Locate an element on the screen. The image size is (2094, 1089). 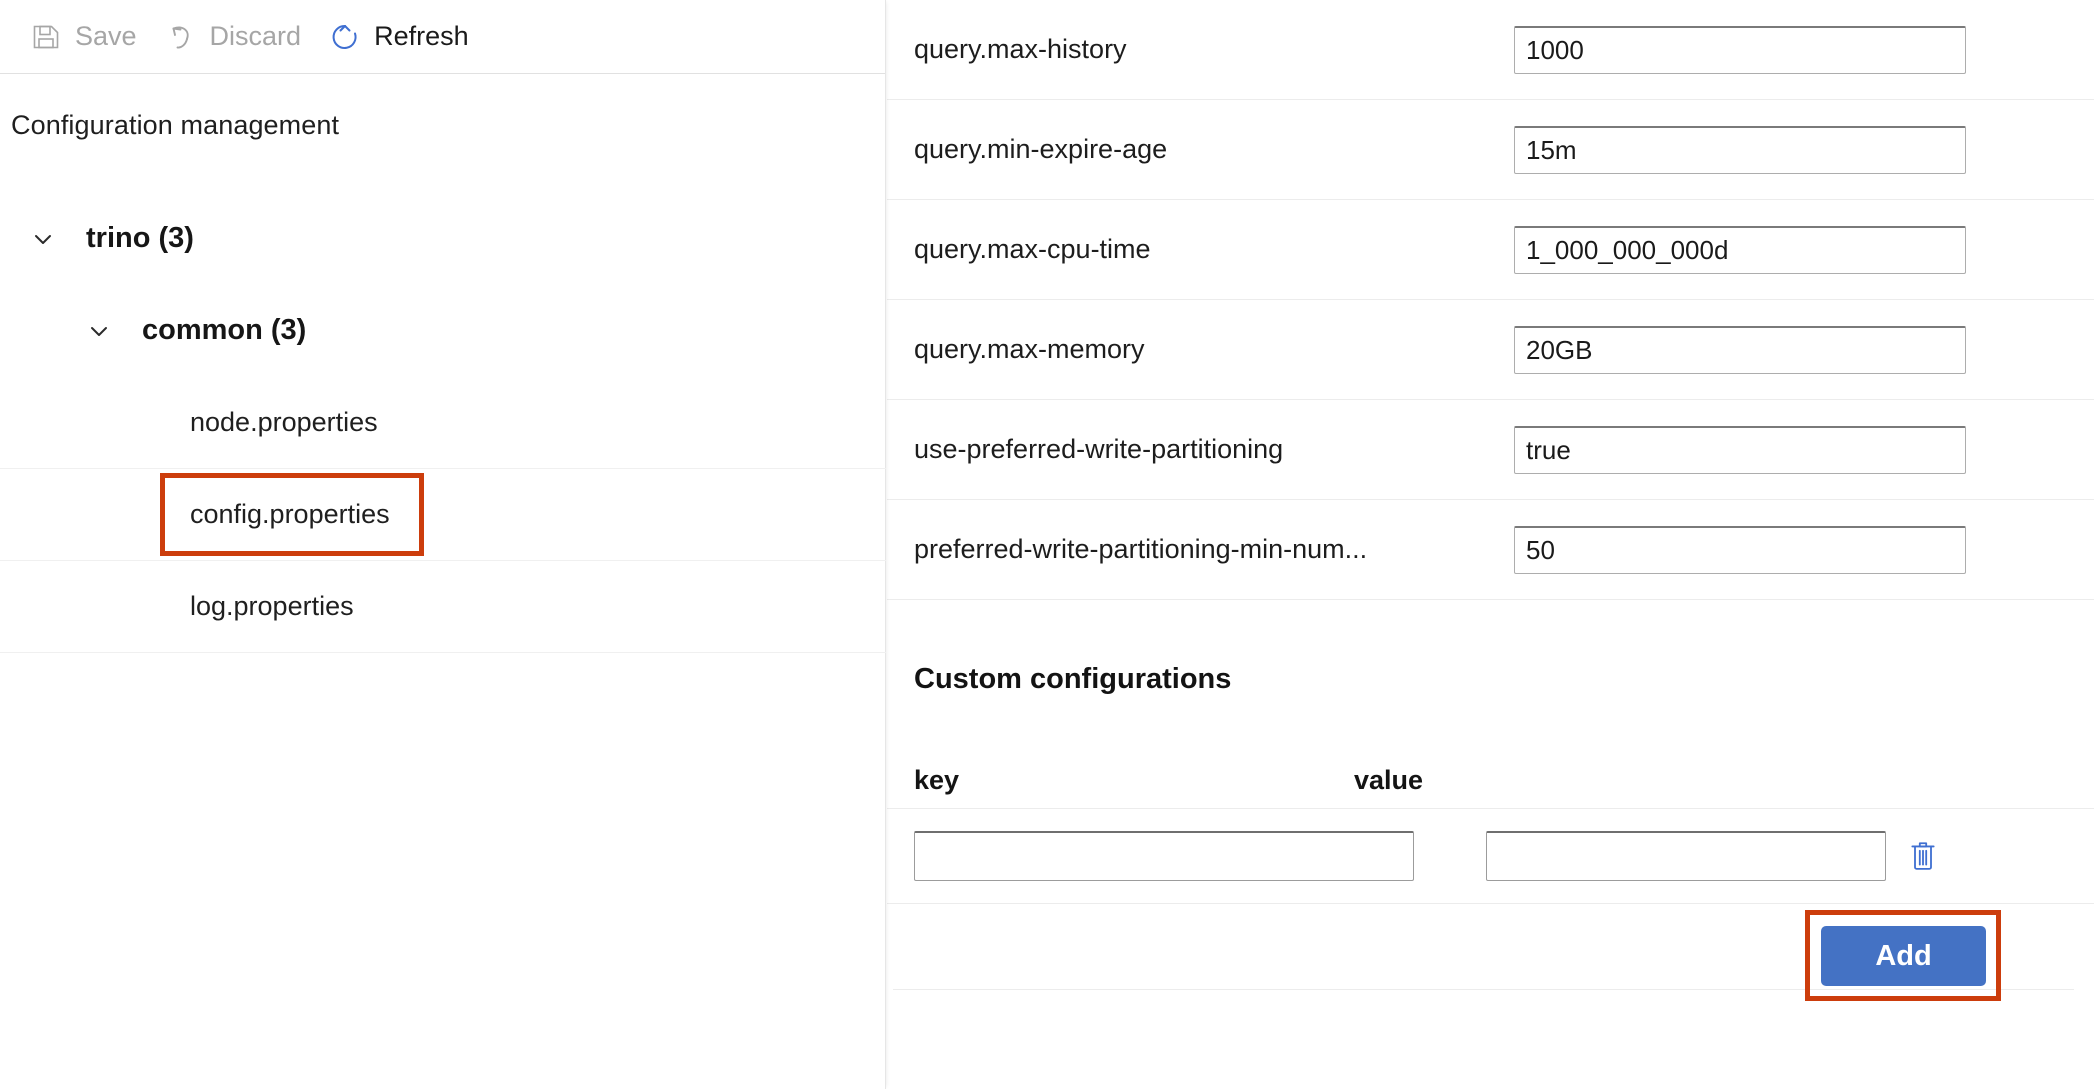
delete-custom-row-button is located at coordinates (1923, 856).